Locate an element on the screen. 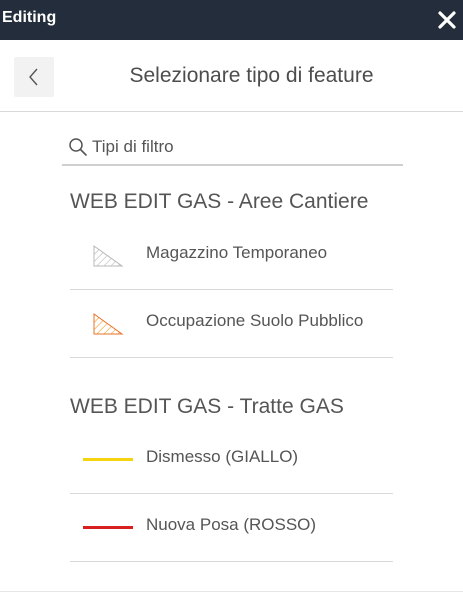 Image resolution: width=463 pixels, height=595 pixels. feature-type-magazzino-temporaneo: Magazzino Temporaneo is located at coordinates (231, 256).